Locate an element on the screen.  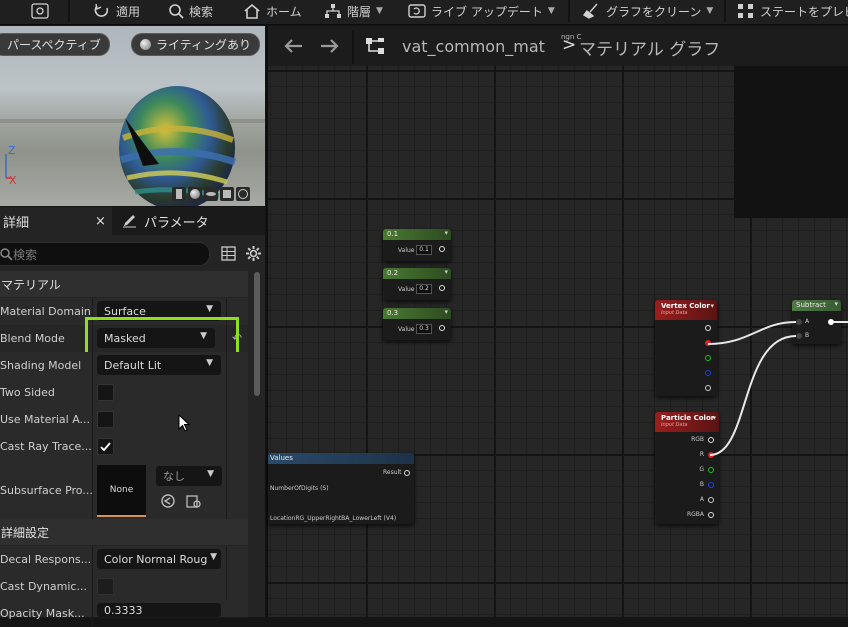
back-arrow-icon is located at coordinates (293, 46).